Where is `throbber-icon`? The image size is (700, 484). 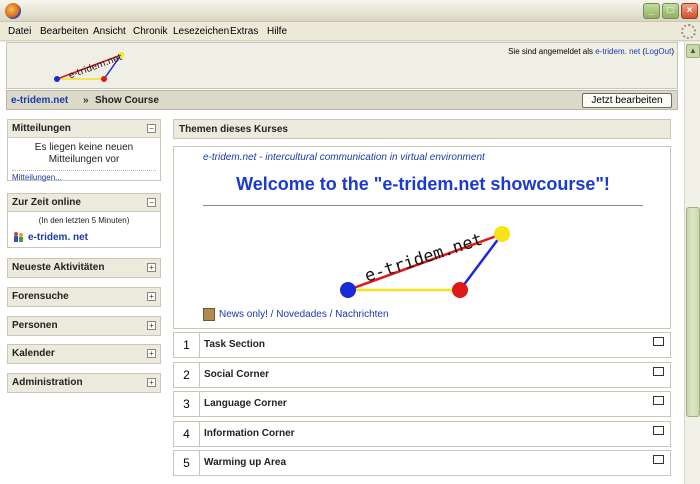 throbber-icon is located at coordinates (688, 31).